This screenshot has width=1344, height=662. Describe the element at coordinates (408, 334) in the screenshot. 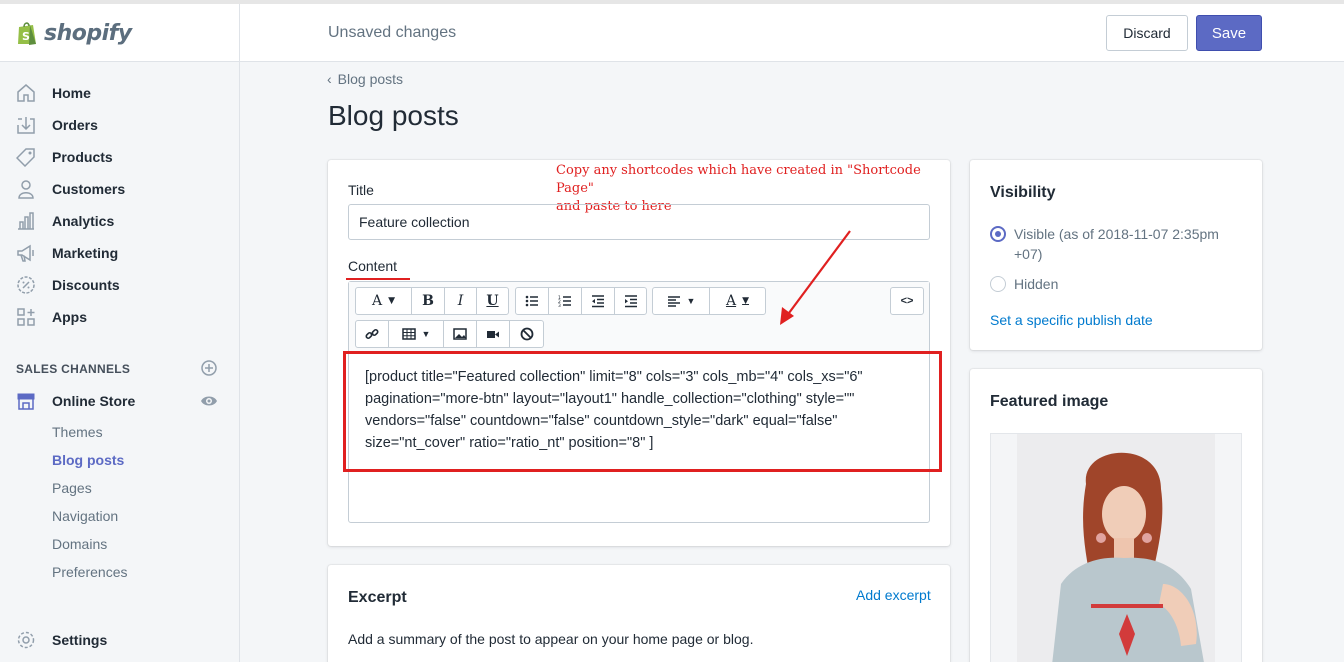

I see `table-icon` at that location.